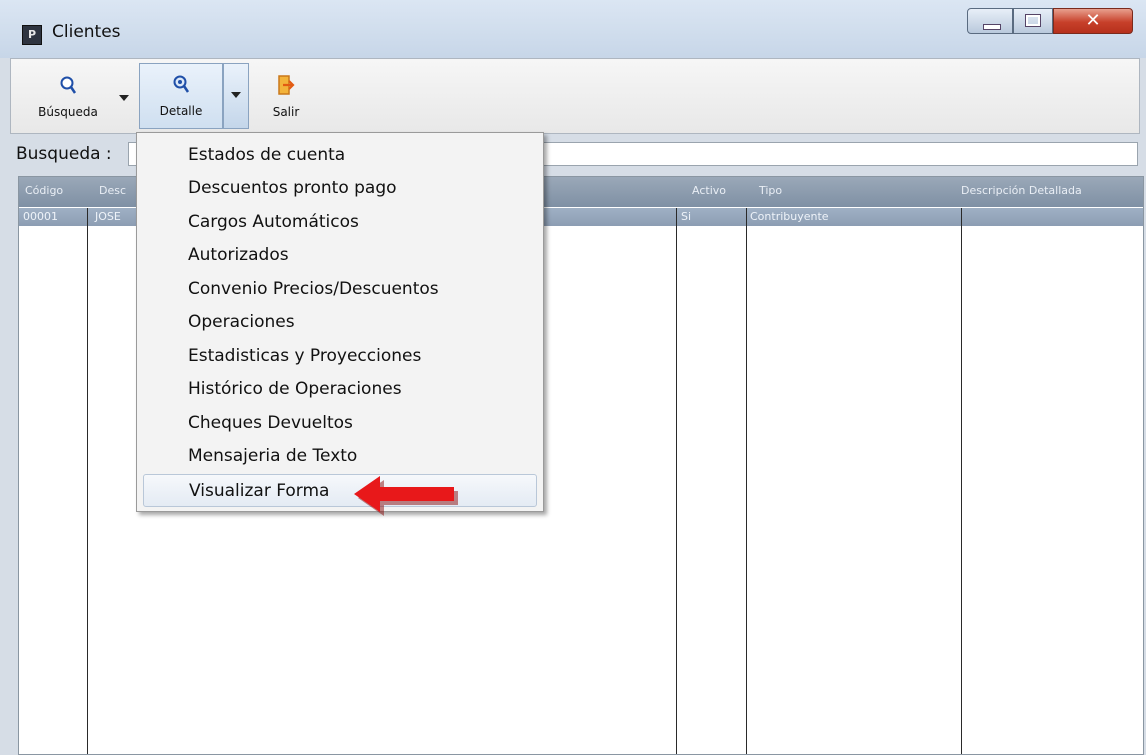  Describe the element at coordinates (709, 190) in the screenshot. I see `column-header-activo: Activo` at that location.